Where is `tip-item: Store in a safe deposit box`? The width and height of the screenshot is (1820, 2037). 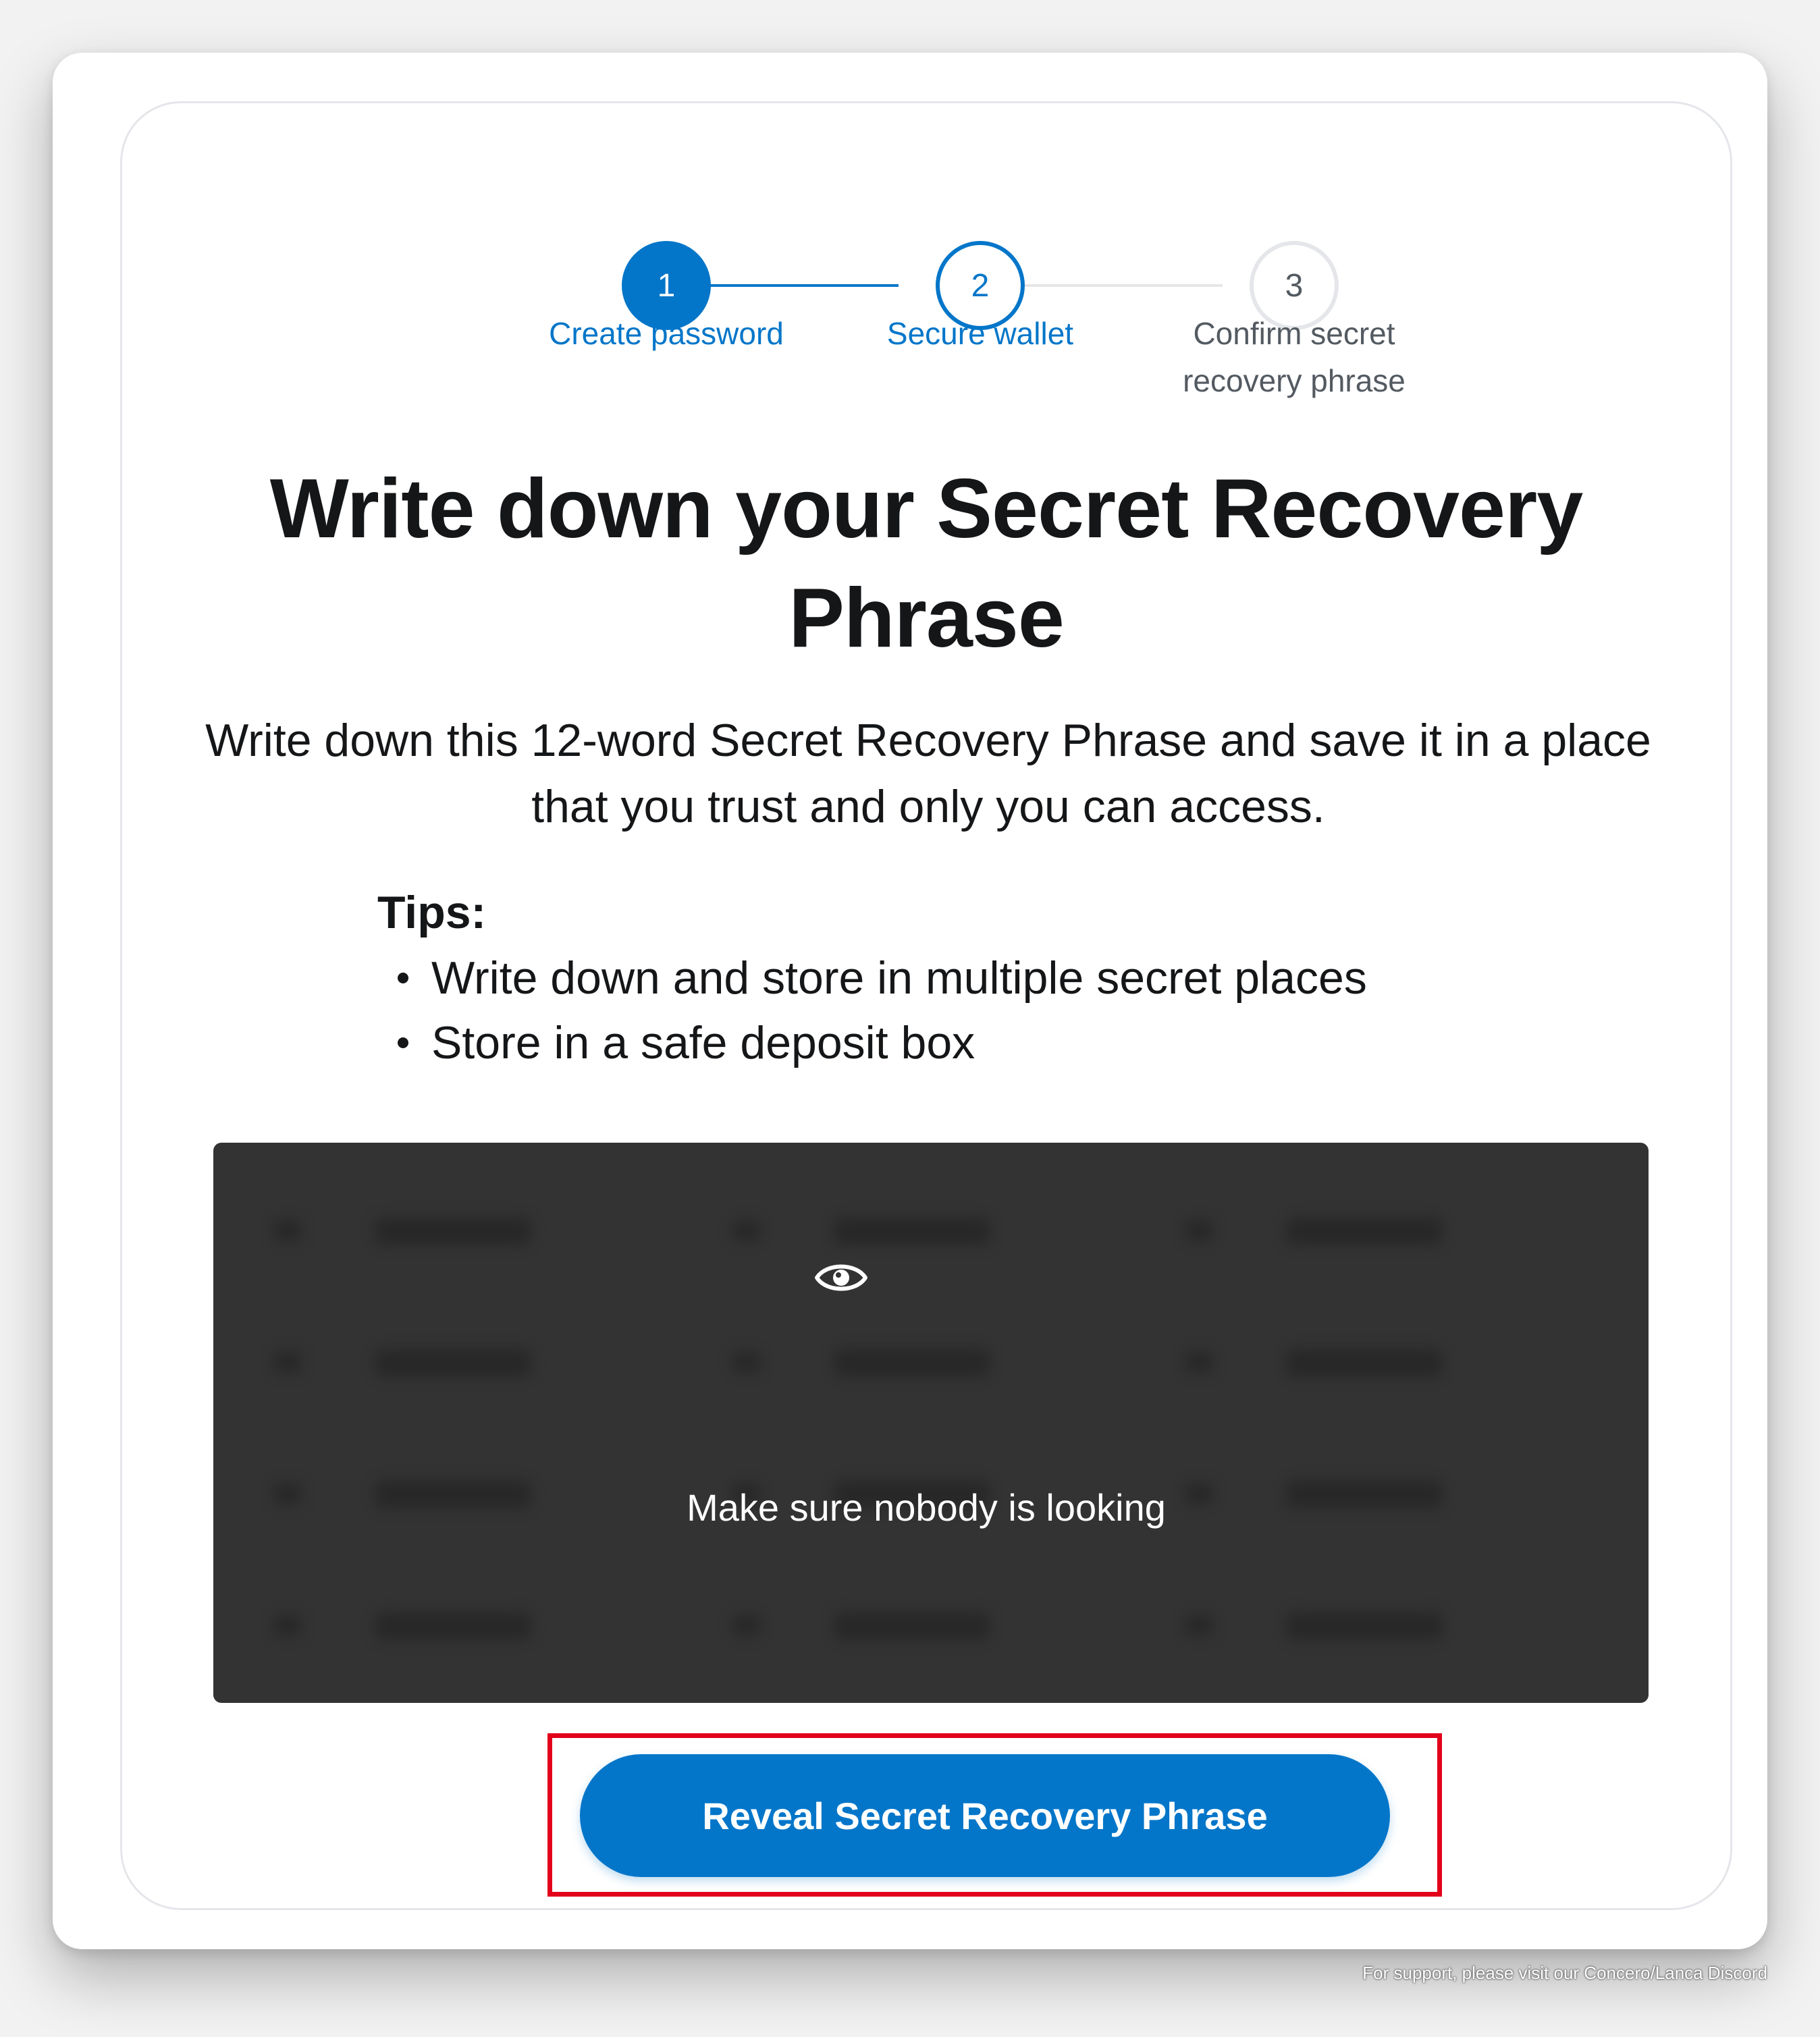 tip-item: Store in a safe deposit box is located at coordinates (872, 1042).